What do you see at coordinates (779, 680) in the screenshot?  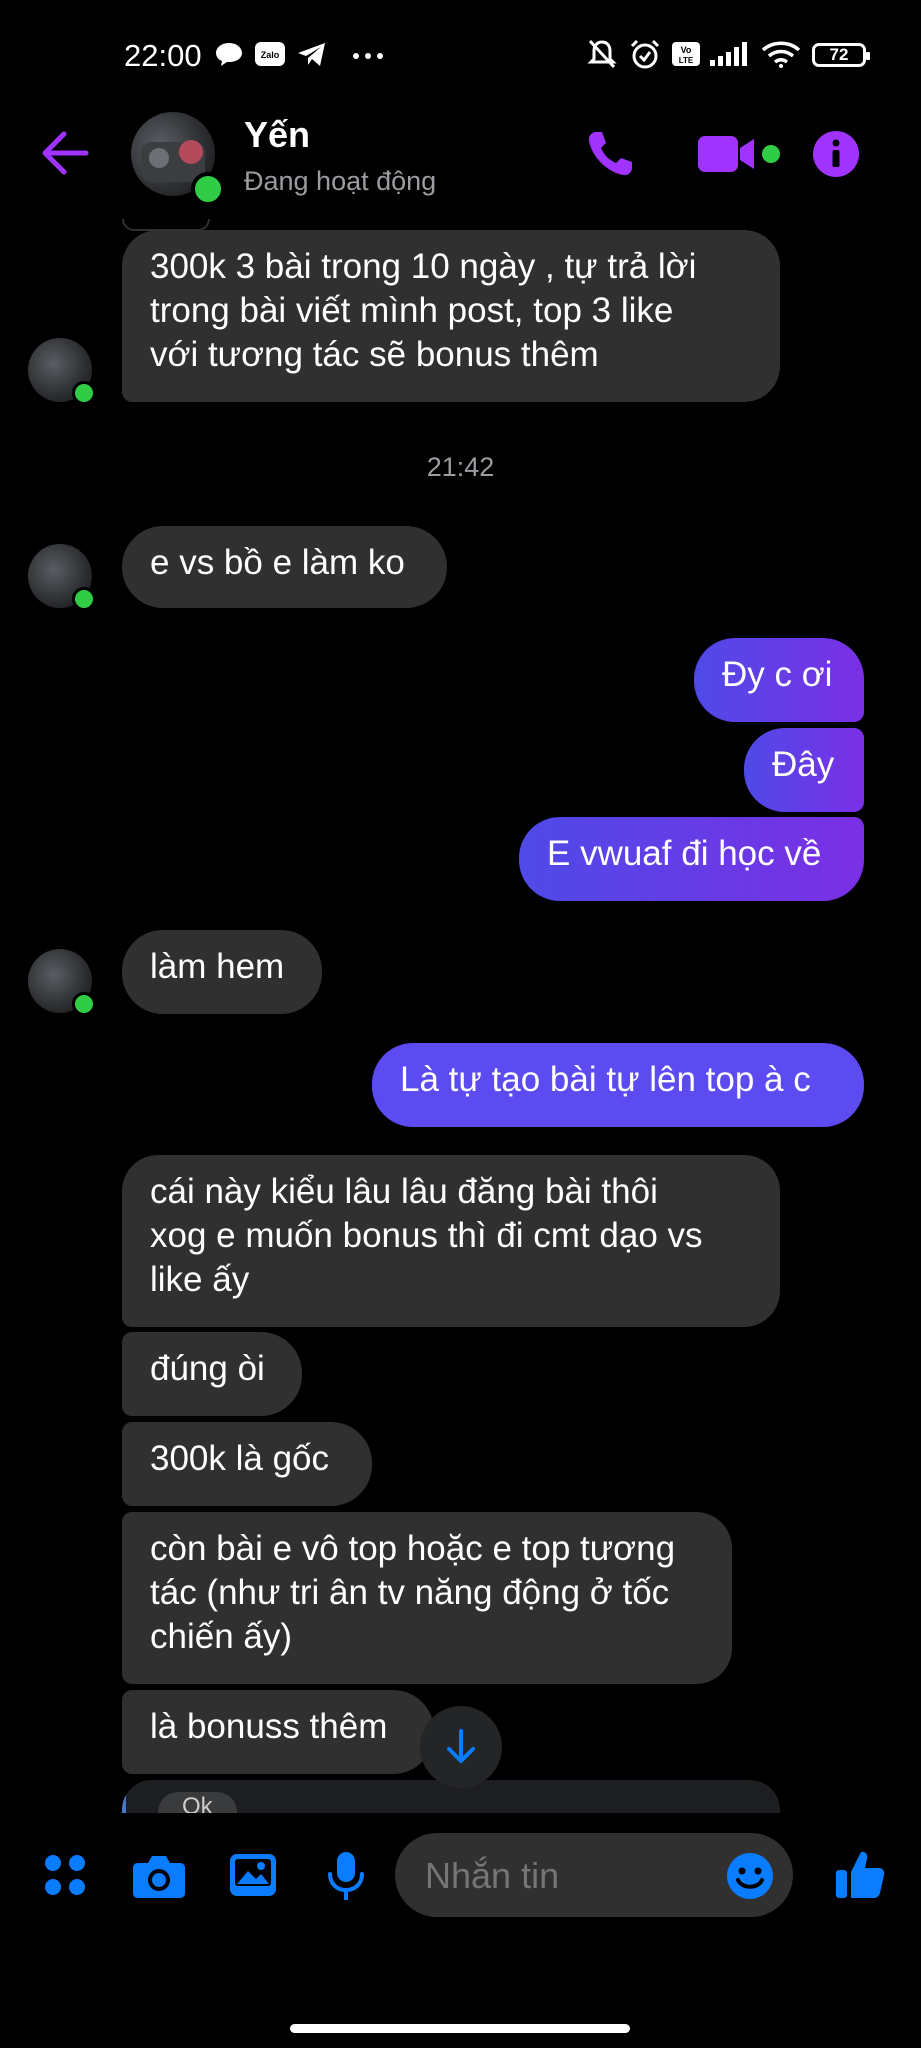 I see `message-bubble-outgoing: Đy c ơi` at bounding box center [779, 680].